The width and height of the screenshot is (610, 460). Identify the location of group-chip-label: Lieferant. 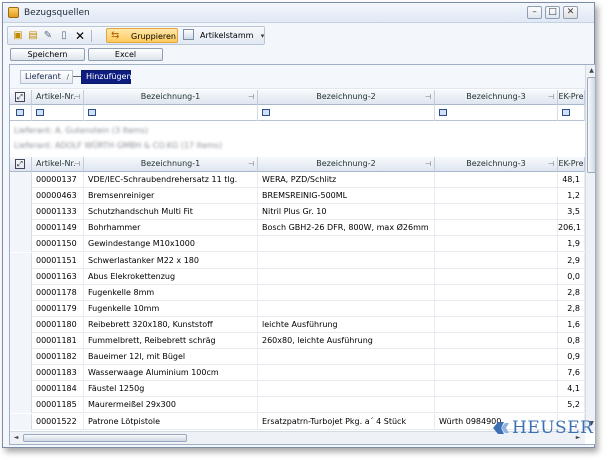
(43, 76).